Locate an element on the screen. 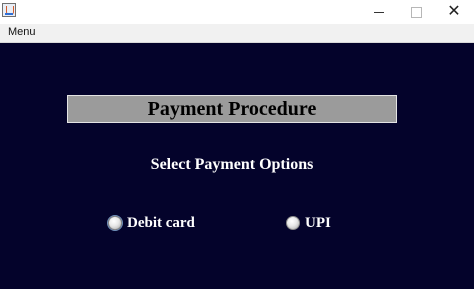 The image size is (474, 289). close-icon: ✕ is located at coordinates (454, 10).